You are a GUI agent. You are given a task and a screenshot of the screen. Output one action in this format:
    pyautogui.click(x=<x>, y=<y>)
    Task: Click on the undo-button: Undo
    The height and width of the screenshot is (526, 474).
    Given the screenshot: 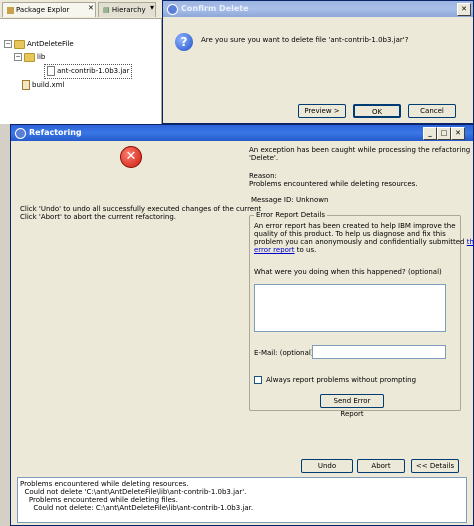 What is the action you would take?
    pyautogui.click(x=327, y=466)
    